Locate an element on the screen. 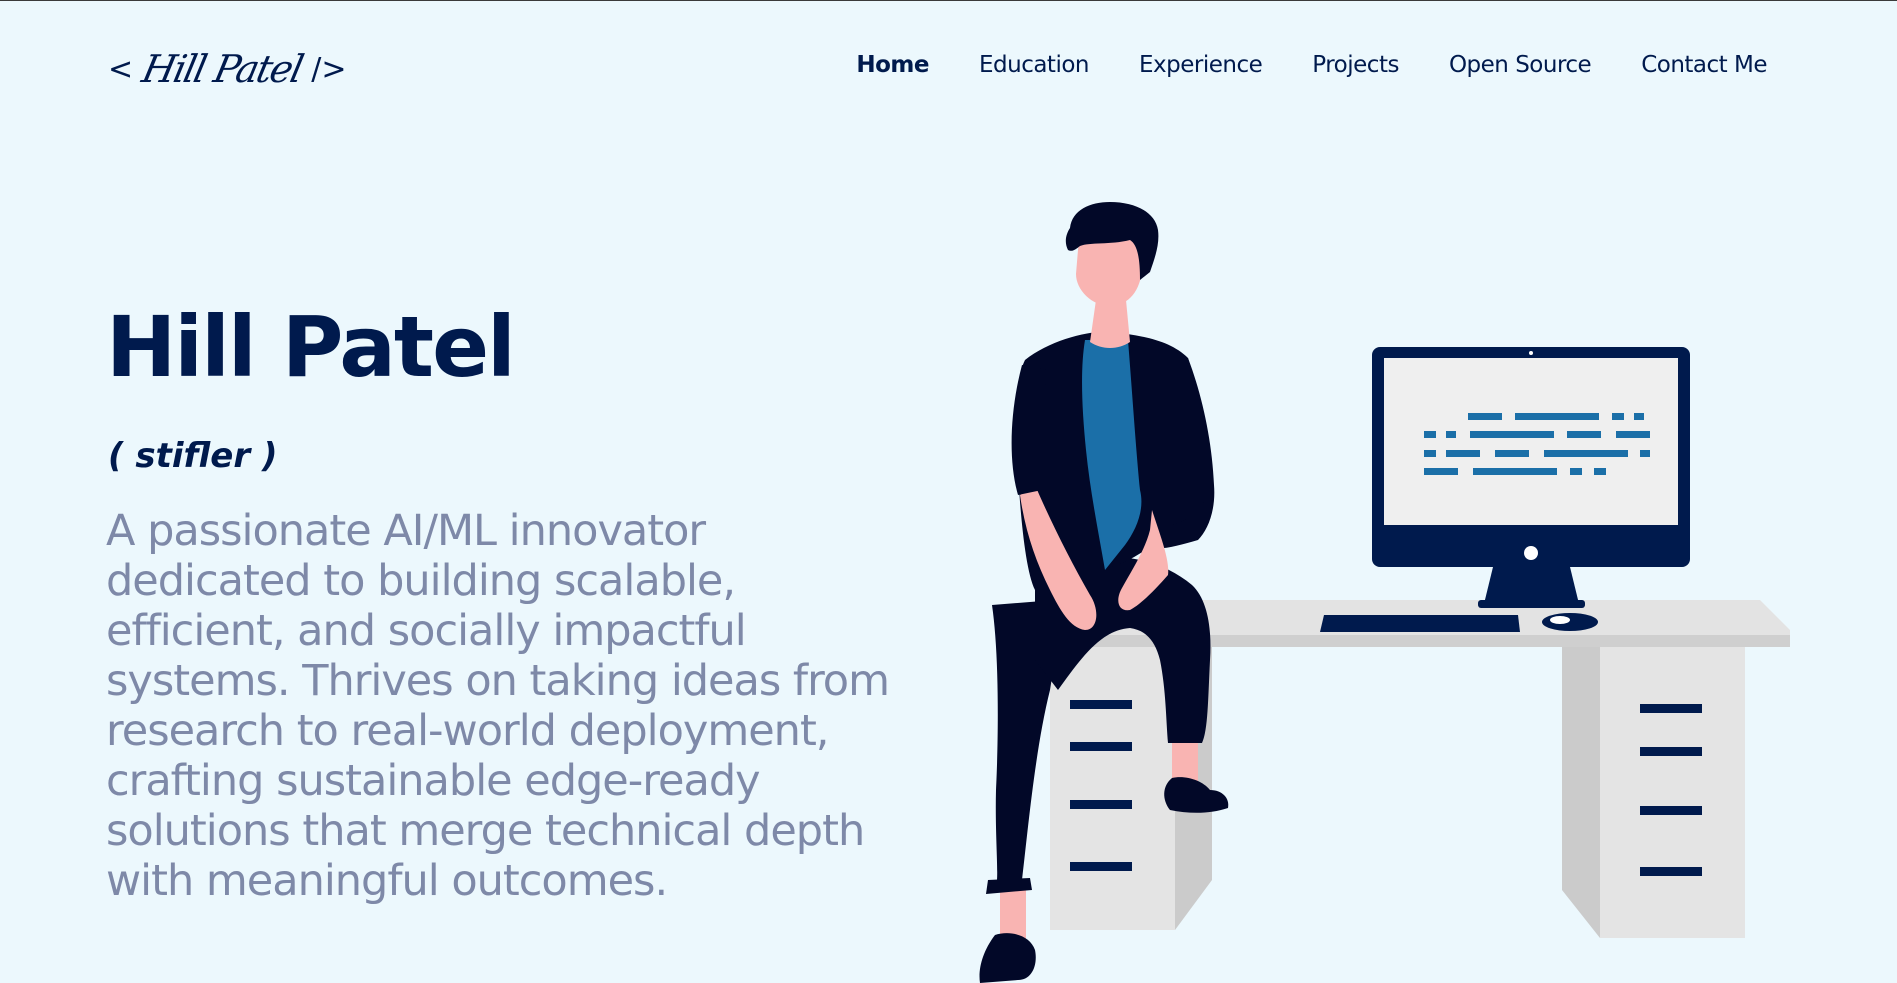  nav-education: Education is located at coordinates (1034, 65).